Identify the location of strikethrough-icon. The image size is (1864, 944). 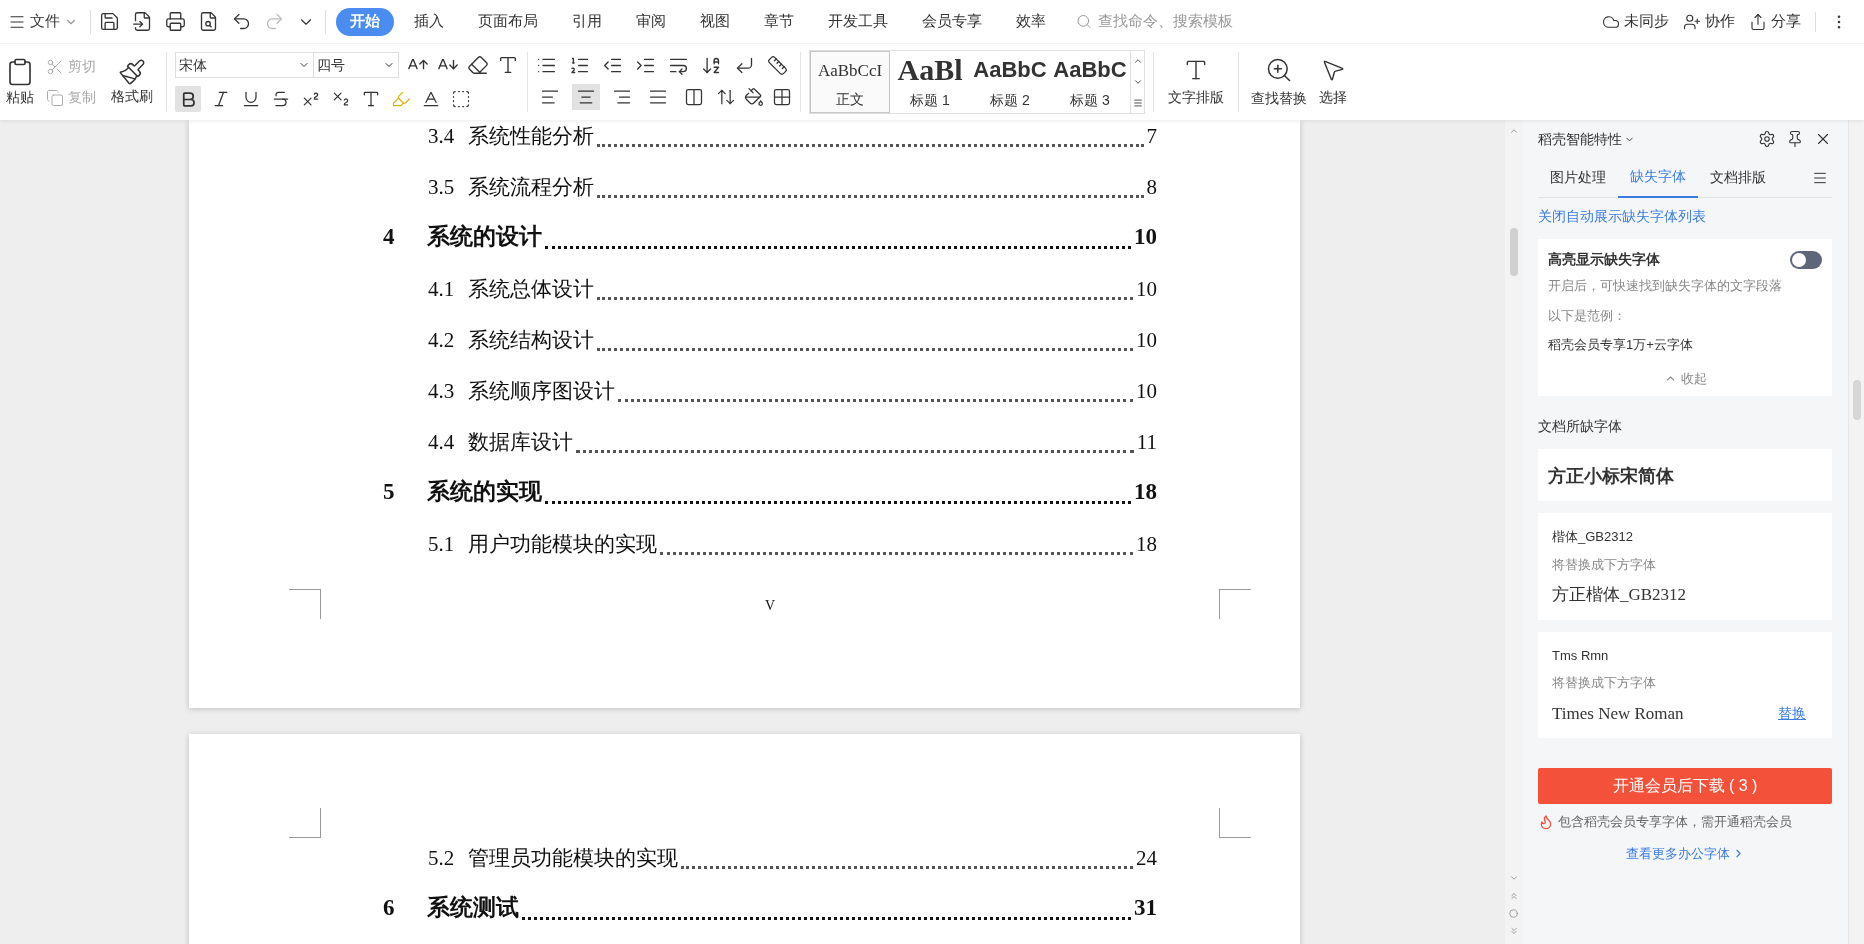
(281, 99).